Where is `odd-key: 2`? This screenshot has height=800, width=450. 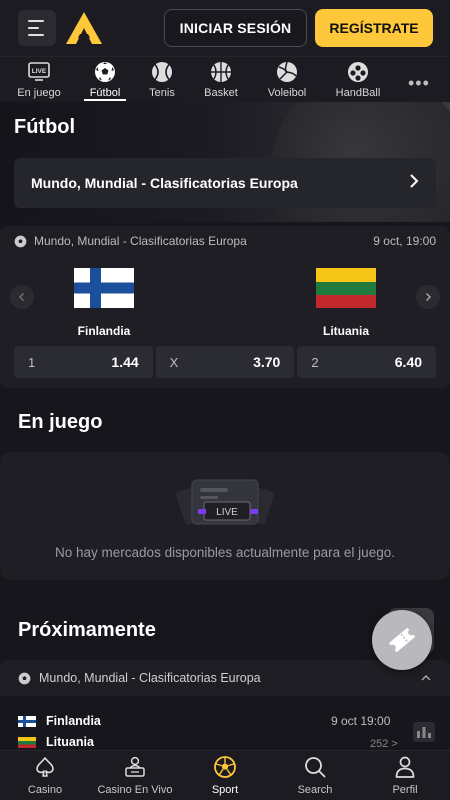 odd-key: 2 is located at coordinates (315, 362).